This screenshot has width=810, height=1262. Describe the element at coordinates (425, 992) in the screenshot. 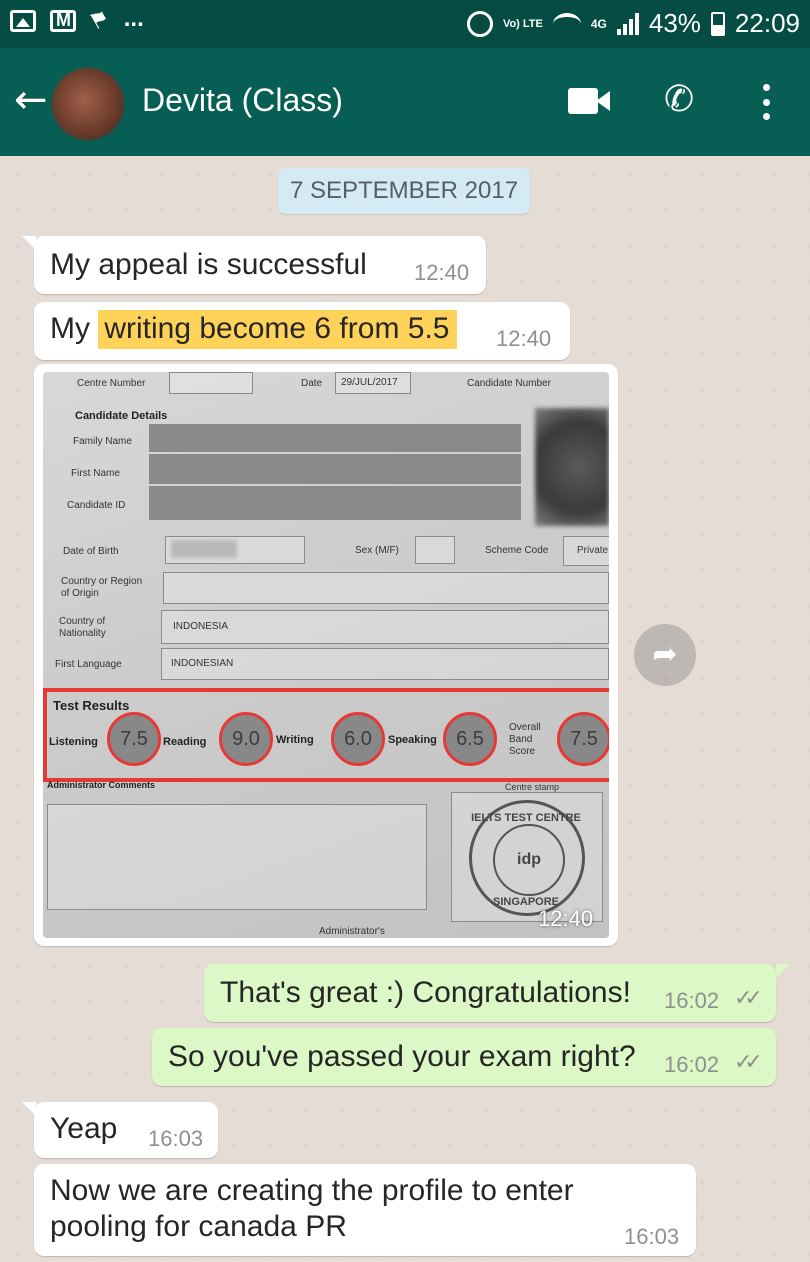

I see `message-text: That's great :) Congratulations!` at that location.